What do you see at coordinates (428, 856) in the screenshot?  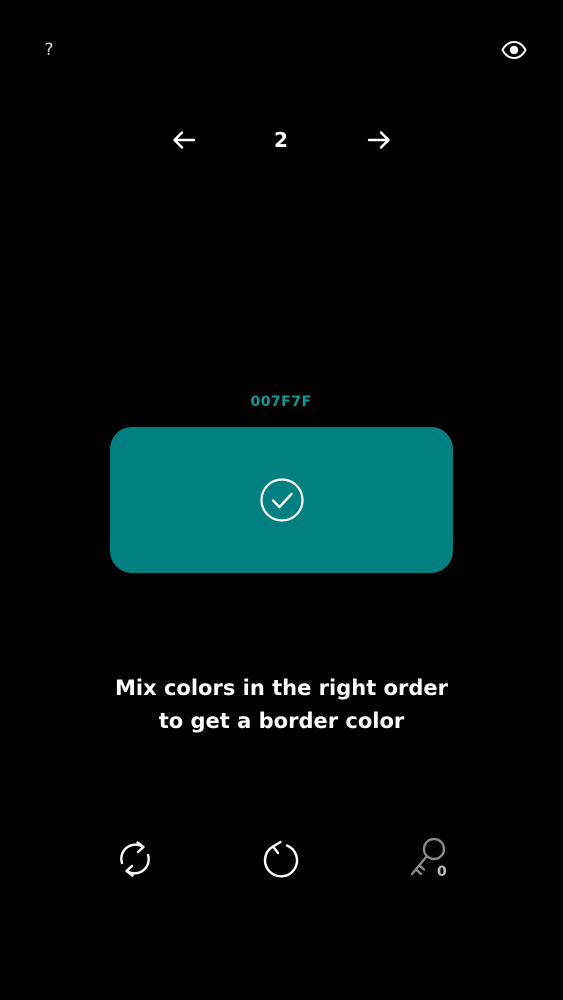 I see `key-icon` at bounding box center [428, 856].